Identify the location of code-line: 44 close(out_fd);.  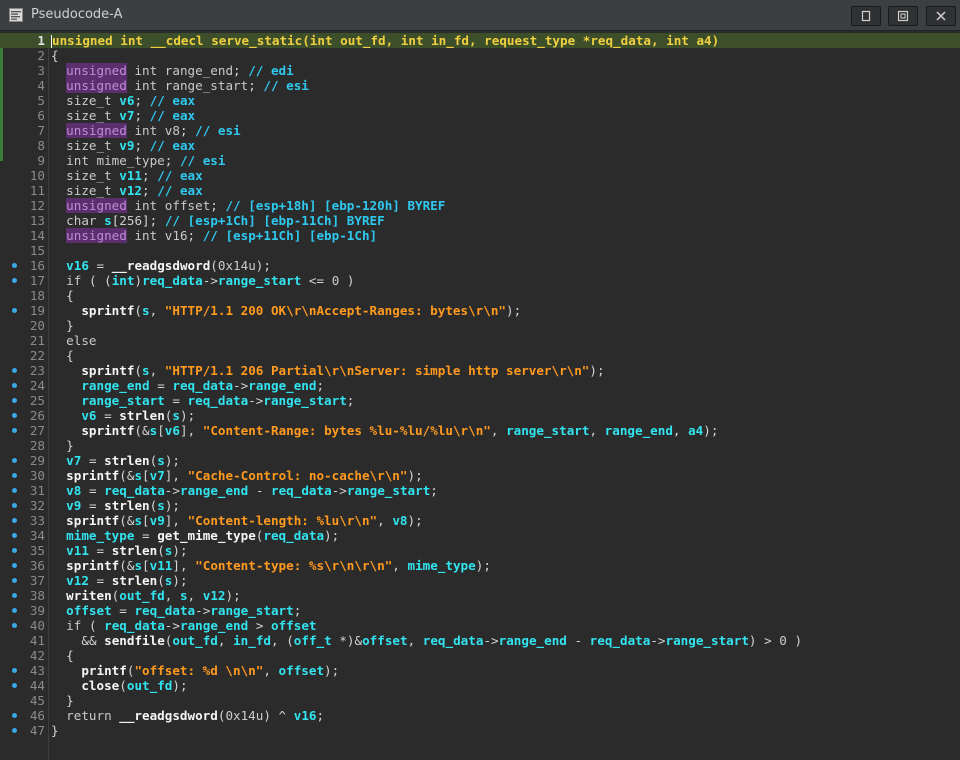
(480, 685).